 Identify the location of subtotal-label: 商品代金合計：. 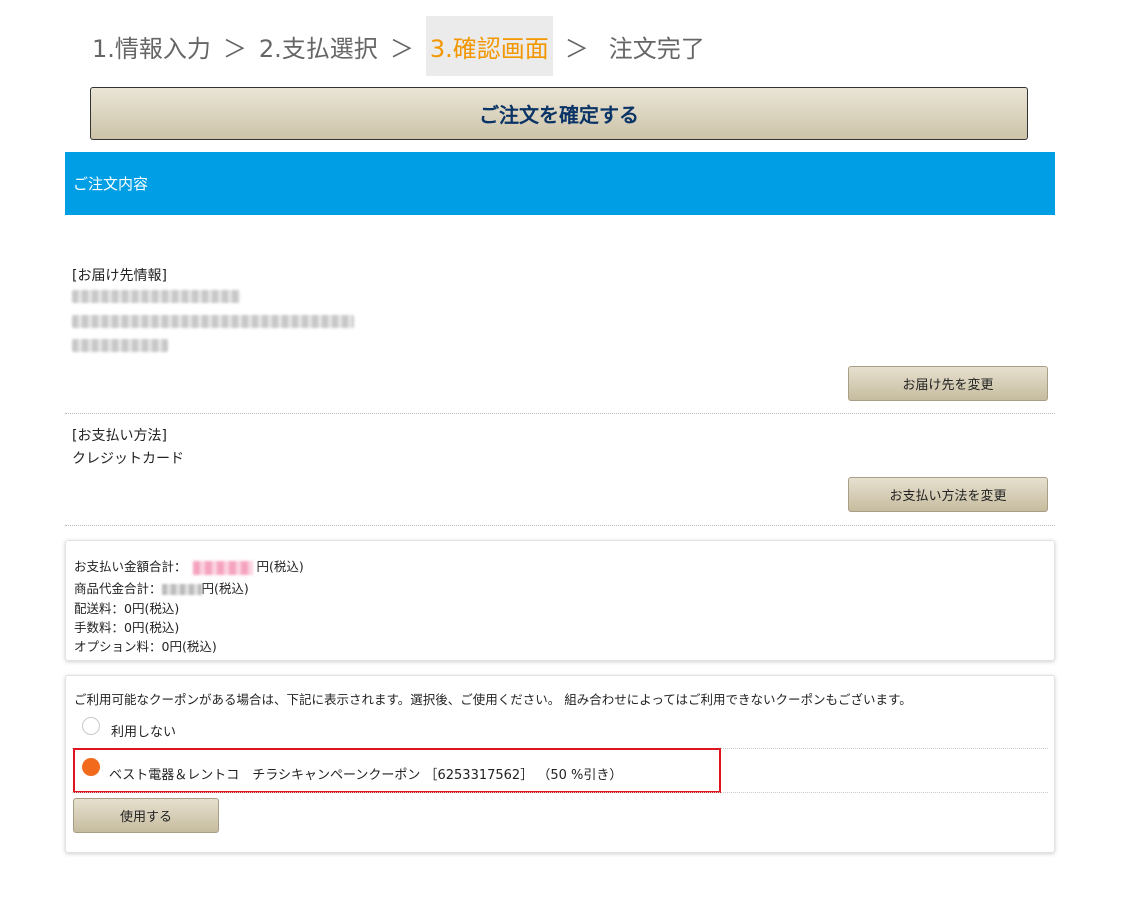
(118, 588).